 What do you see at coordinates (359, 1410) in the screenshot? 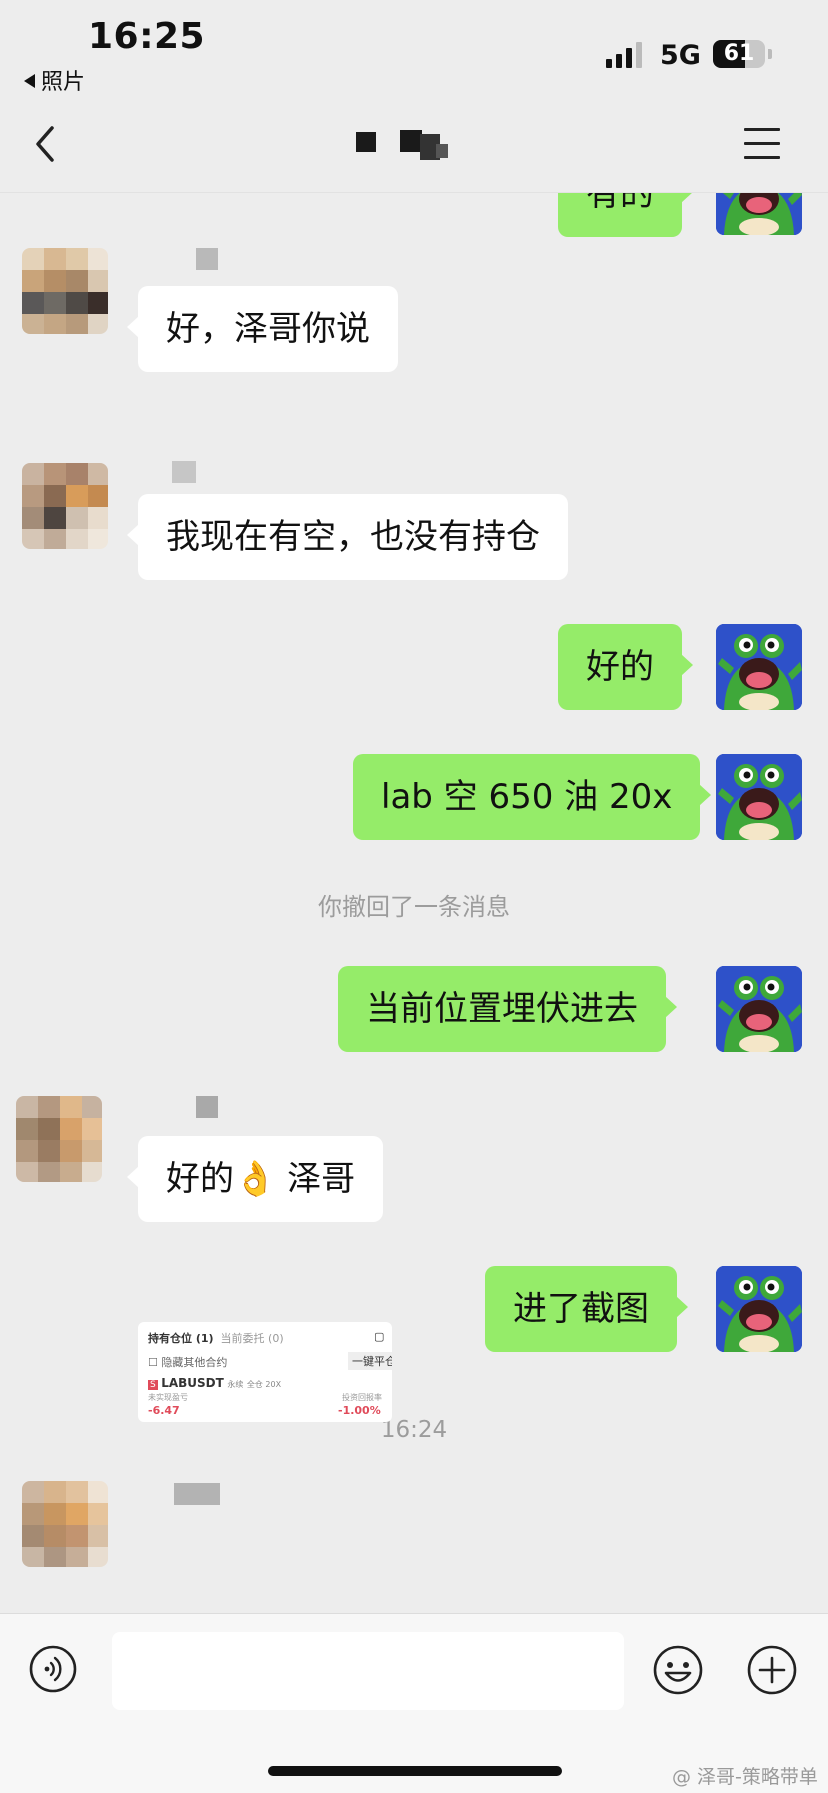
I see `thumb-roe-value: -1.00%` at bounding box center [359, 1410].